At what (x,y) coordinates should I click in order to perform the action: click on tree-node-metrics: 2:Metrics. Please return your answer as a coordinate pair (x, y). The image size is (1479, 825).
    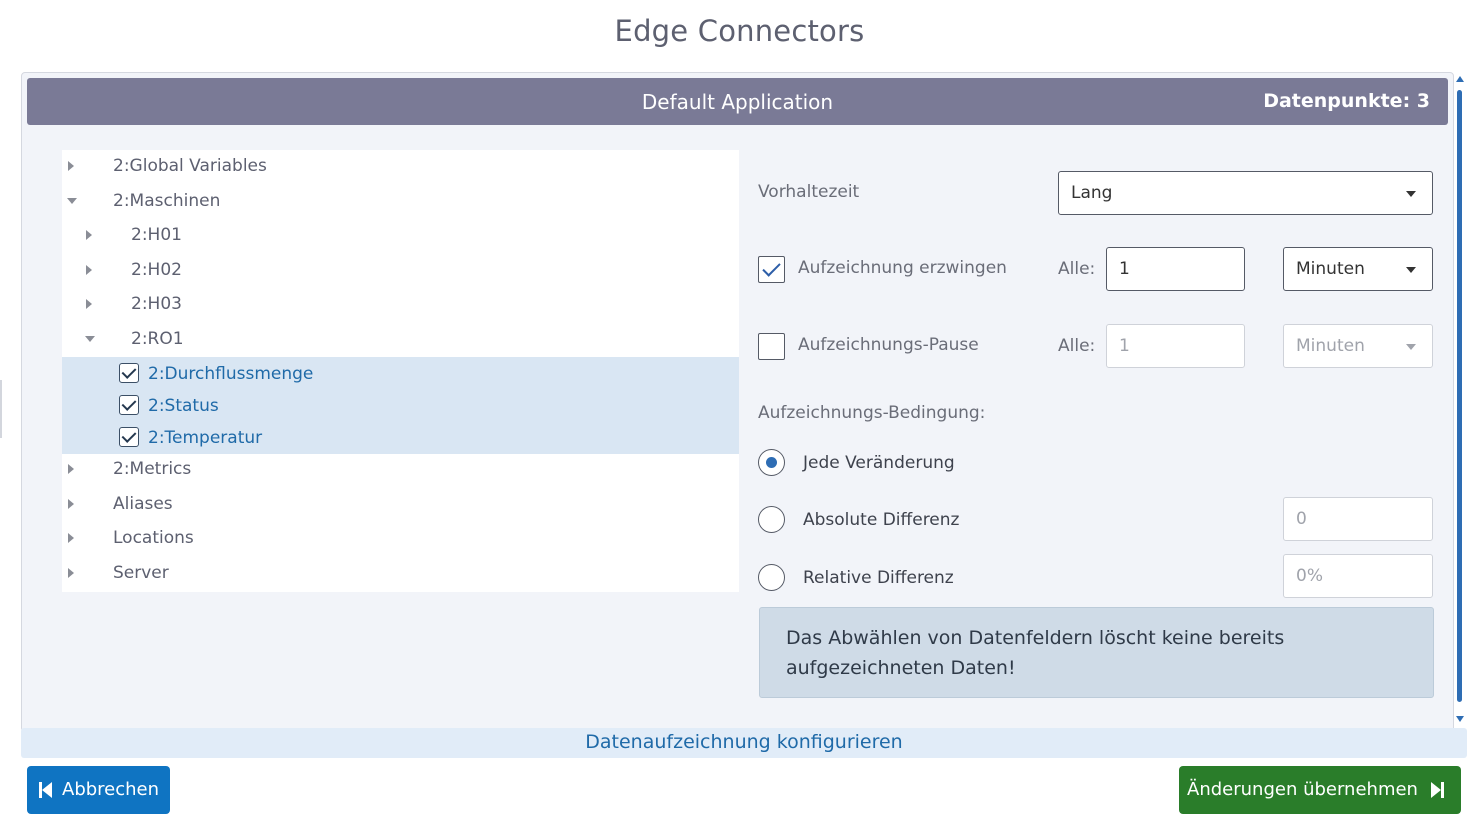
    Looking at the image, I should click on (400, 470).